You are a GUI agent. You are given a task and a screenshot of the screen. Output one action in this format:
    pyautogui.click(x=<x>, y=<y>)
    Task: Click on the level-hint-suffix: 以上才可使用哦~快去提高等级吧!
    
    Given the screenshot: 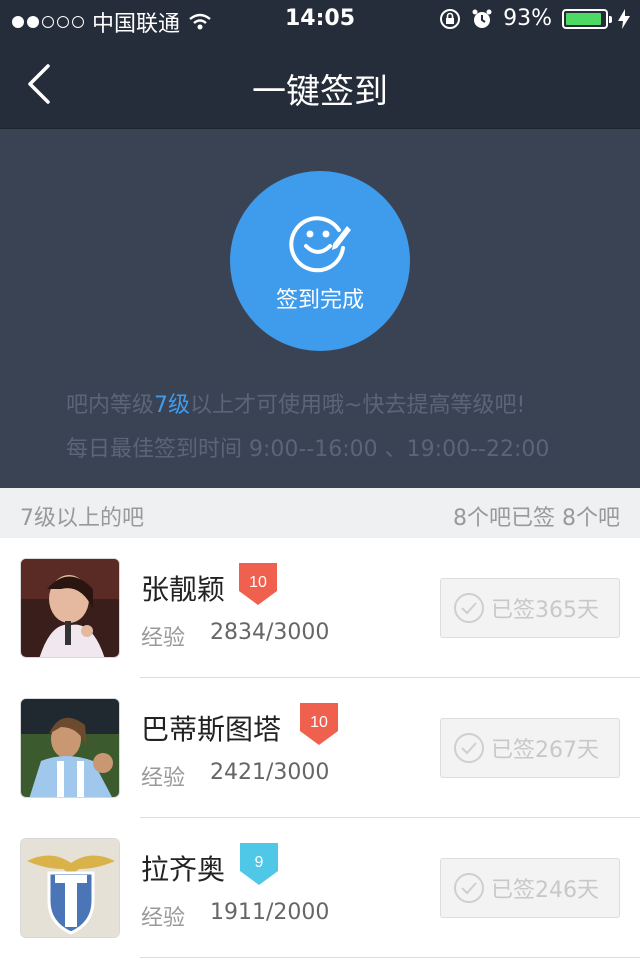 What is the action you would take?
    pyautogui.click(x=358, y=405)
    